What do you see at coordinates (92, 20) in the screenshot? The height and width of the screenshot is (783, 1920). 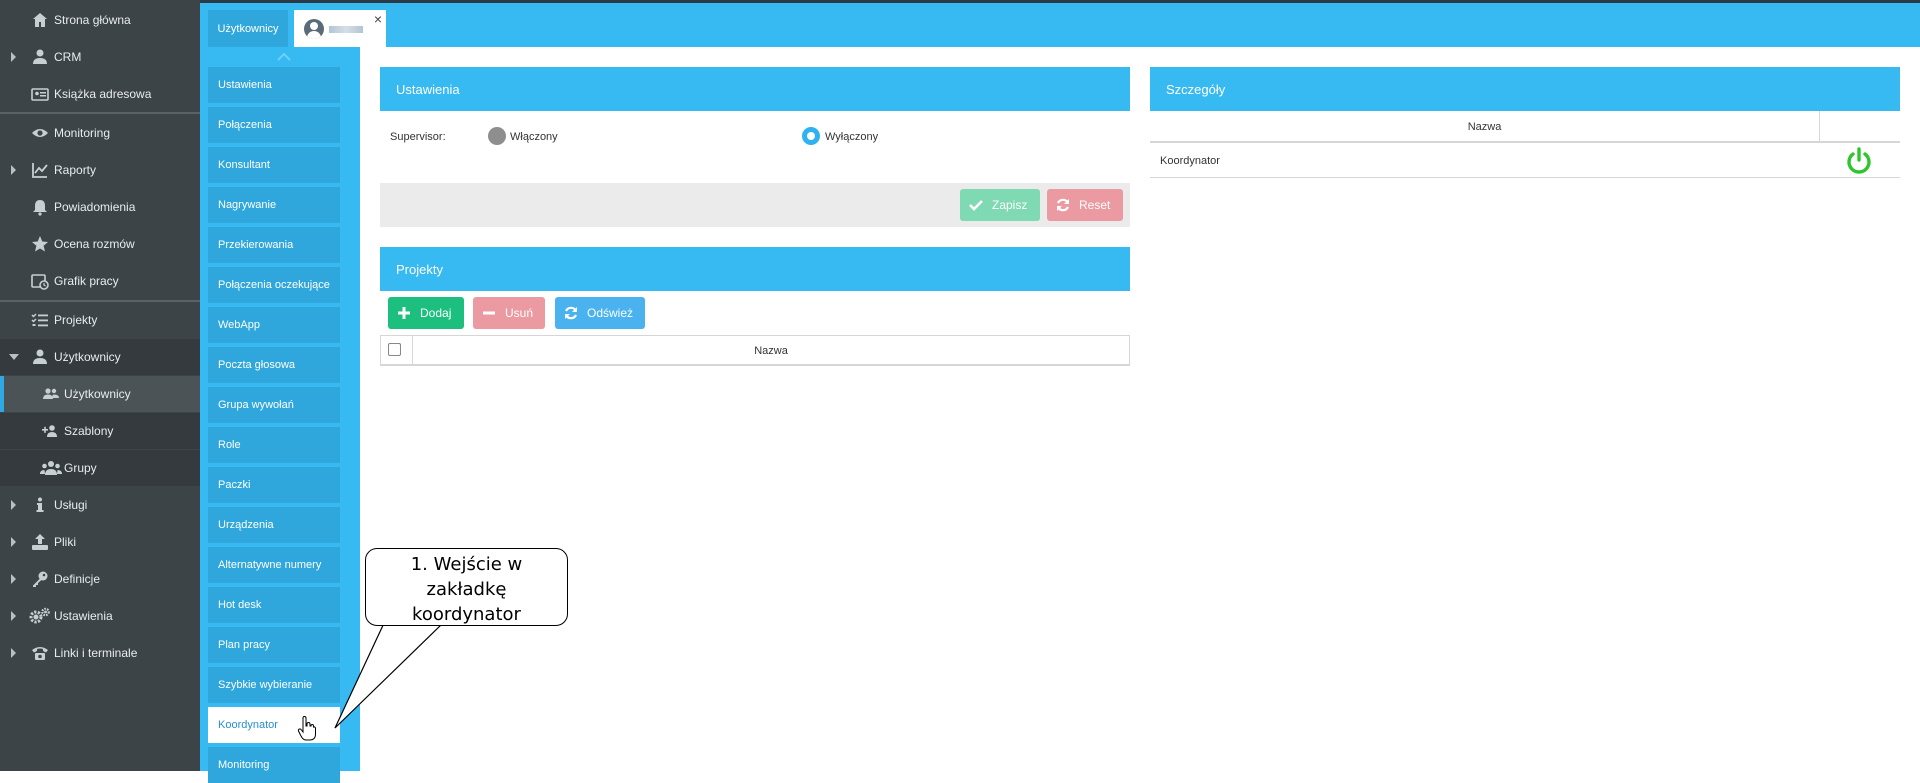 I see `nav-label: Strona główna` at bounding box center [92, 20].